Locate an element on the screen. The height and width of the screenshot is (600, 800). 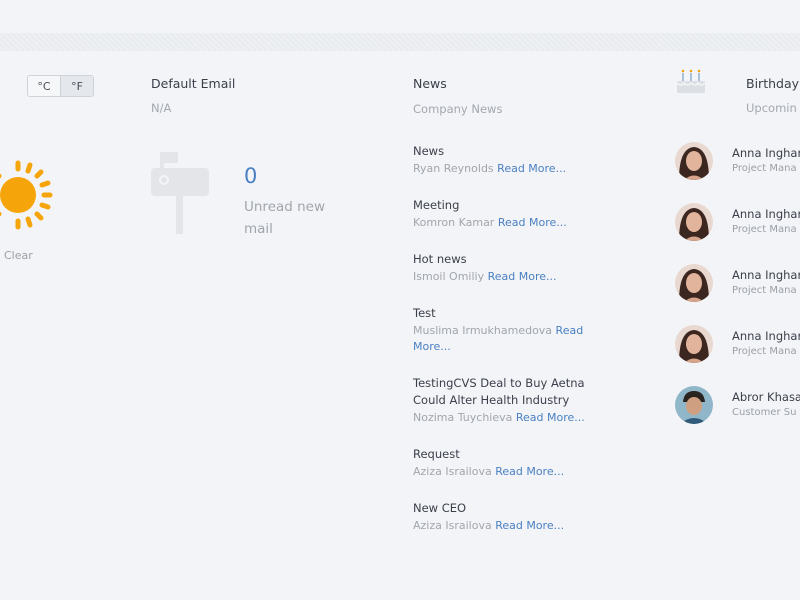
news-item-title: New CEO is located at coordinates (440, 508).